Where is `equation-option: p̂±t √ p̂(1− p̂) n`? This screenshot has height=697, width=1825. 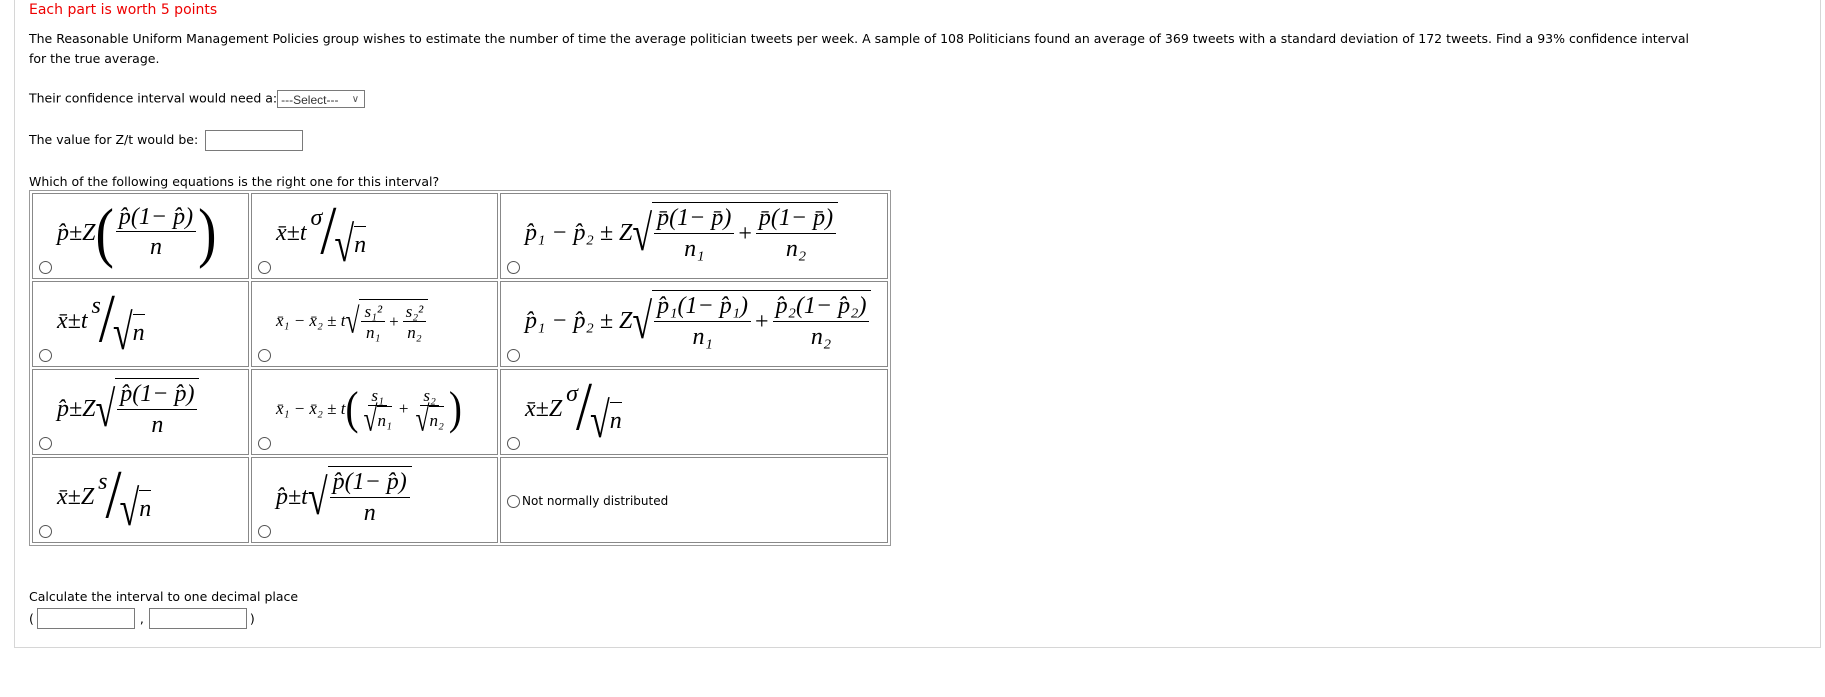 equation-option: p̂±t √ p̂(1− p̂) n is located at coordinates (374, 500).